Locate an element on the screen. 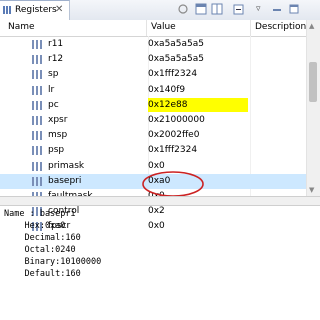 The image size is (320, 320). register-name: sp is located at coordinates (53, 74).